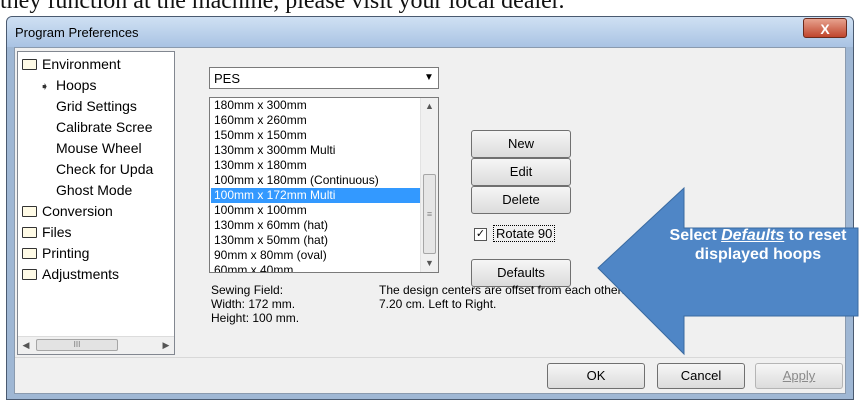 The image size is (860, 402). I want to click on folder-open-icon, so click(29, 64).